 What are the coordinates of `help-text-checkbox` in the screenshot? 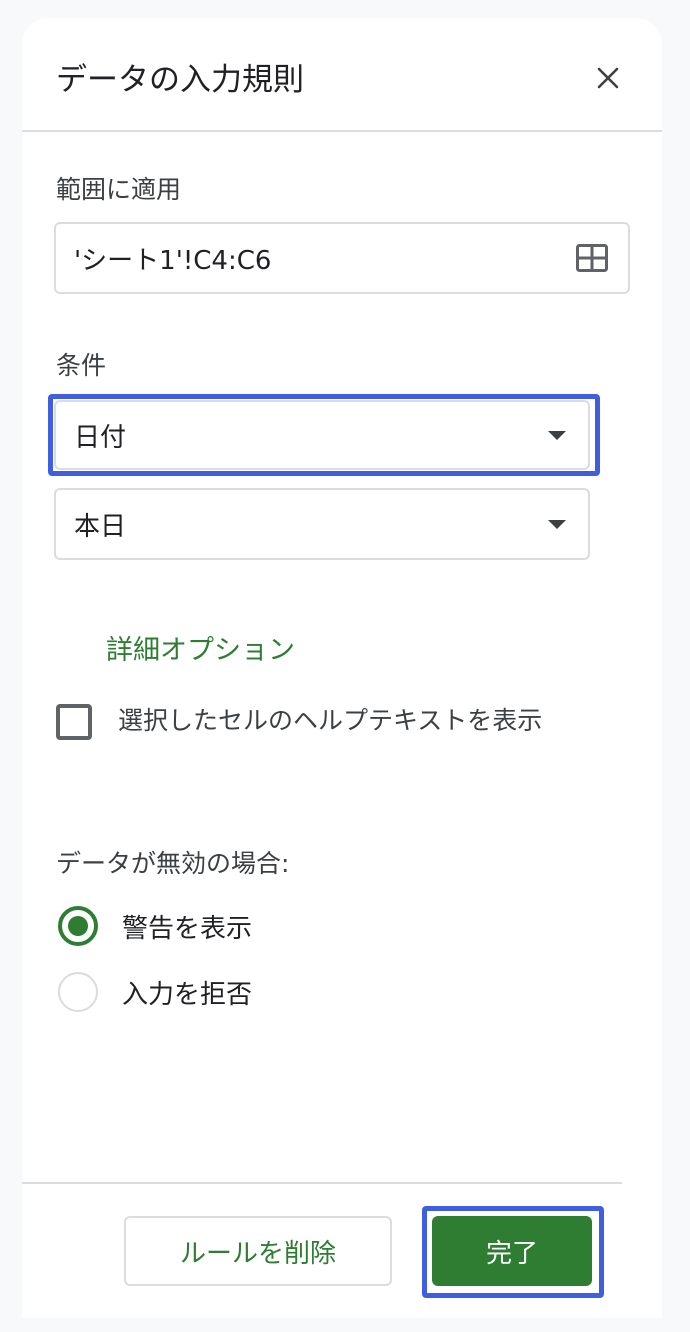 It's located at (74, 722).